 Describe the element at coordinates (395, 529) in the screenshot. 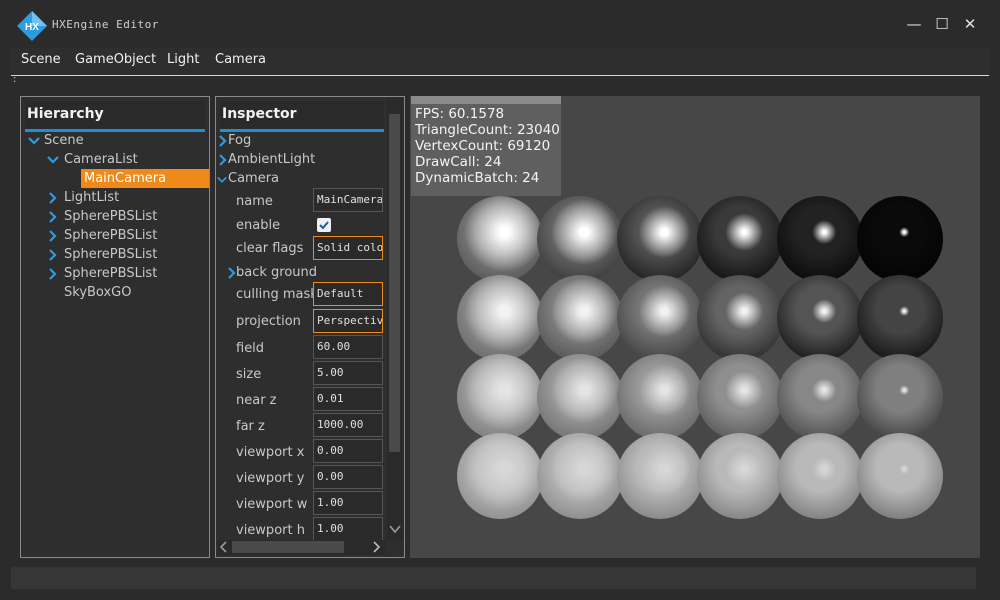

I see `scroll-down-icon` at that location.